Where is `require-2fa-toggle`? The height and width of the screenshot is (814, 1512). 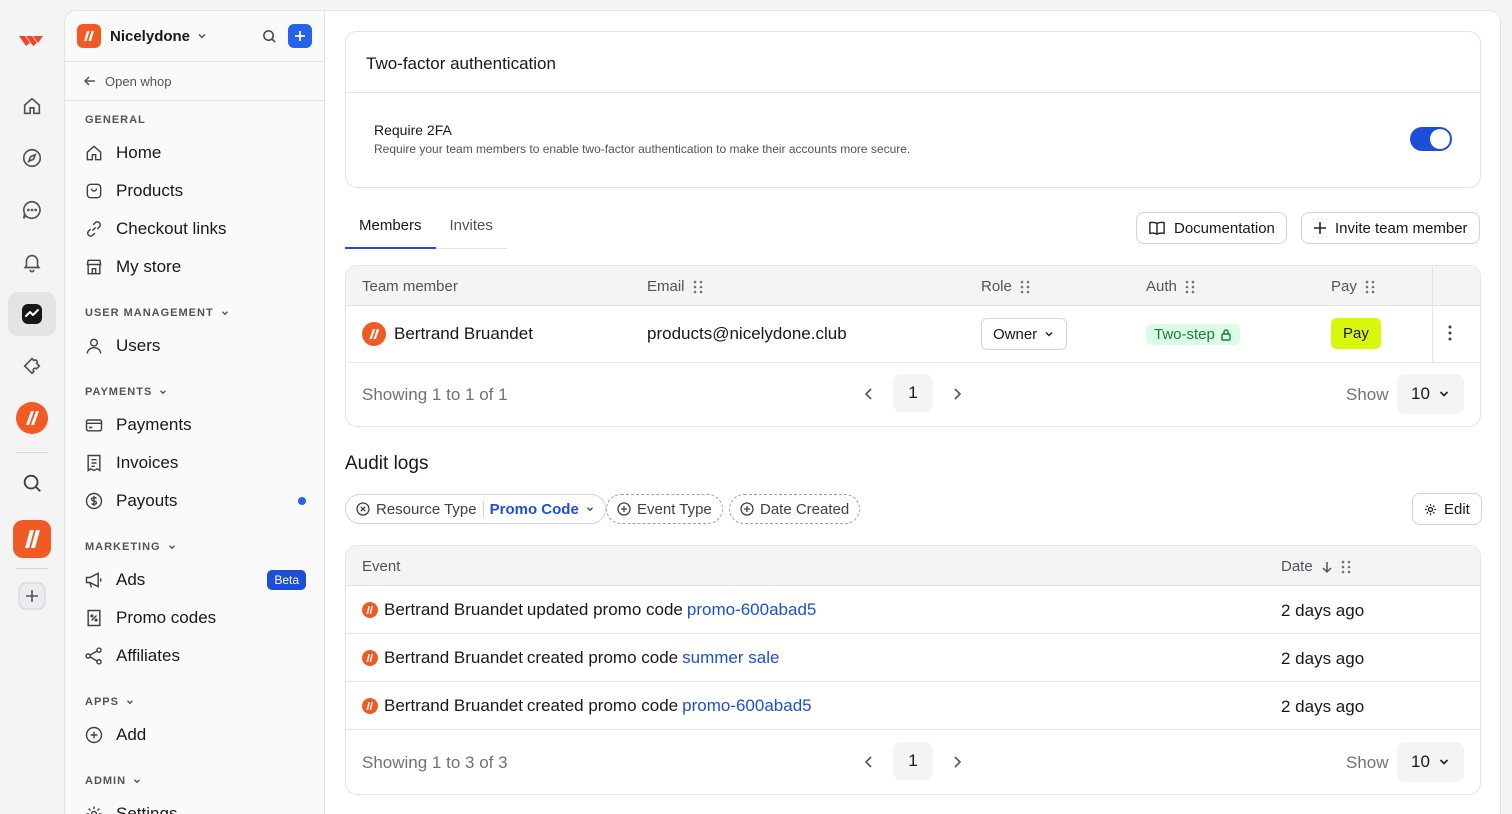
require-2fa-toggle is located at coordinates (1431, 139).